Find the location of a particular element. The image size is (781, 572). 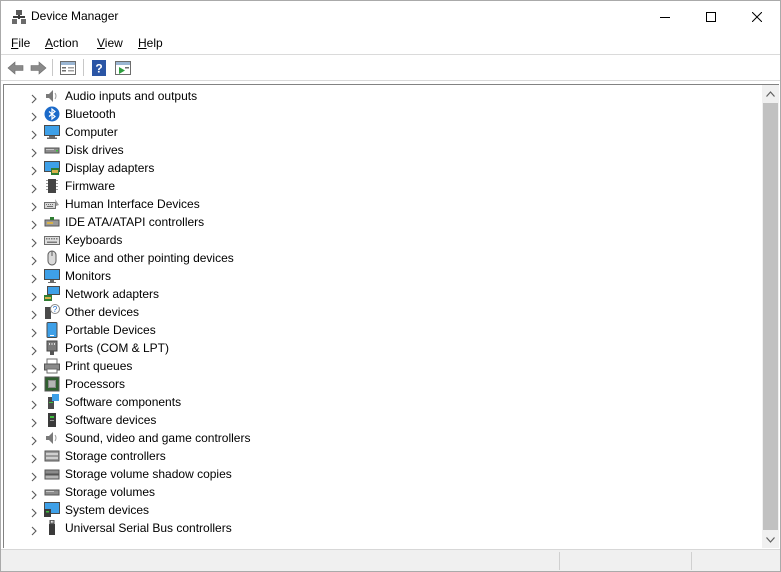

tree-item-bluetooth: Bluetooth is located at coordinates (383, 114).